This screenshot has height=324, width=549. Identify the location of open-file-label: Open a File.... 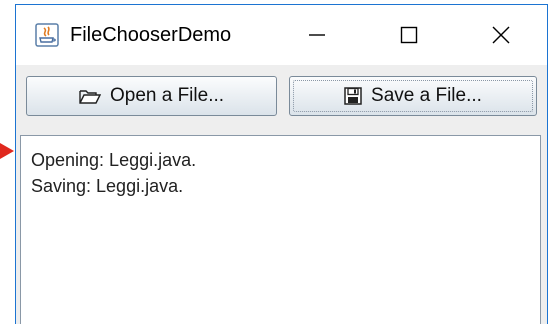
(167, 95).